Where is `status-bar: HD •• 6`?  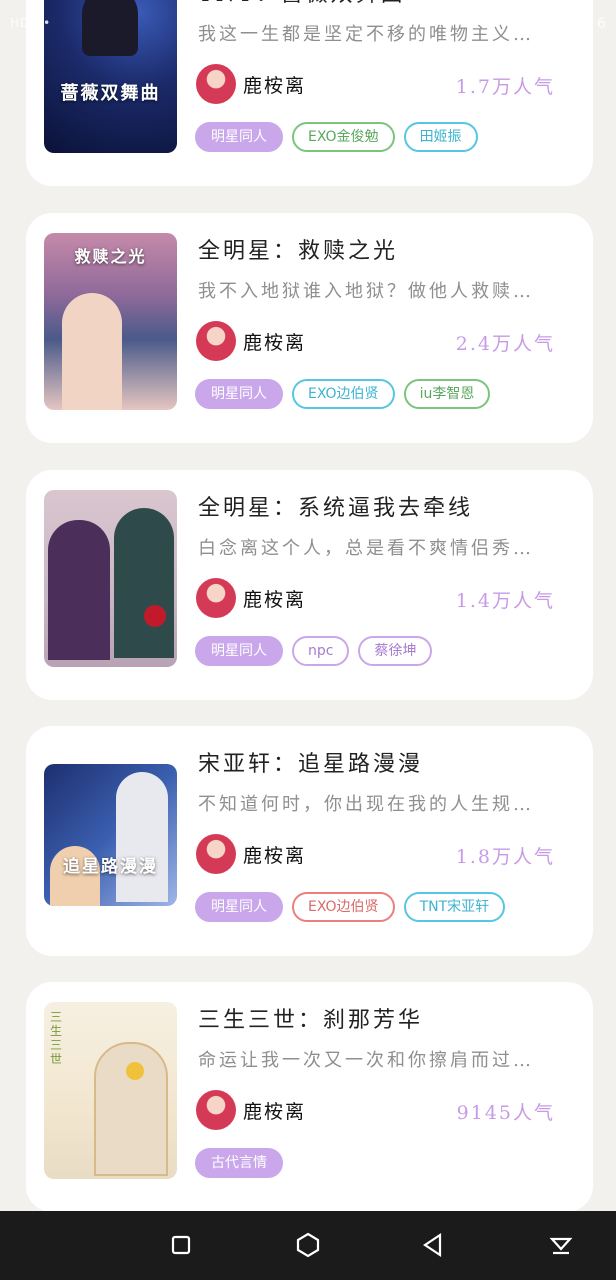
status-bar: HD •• 6 is located at coordinates (308, 22).